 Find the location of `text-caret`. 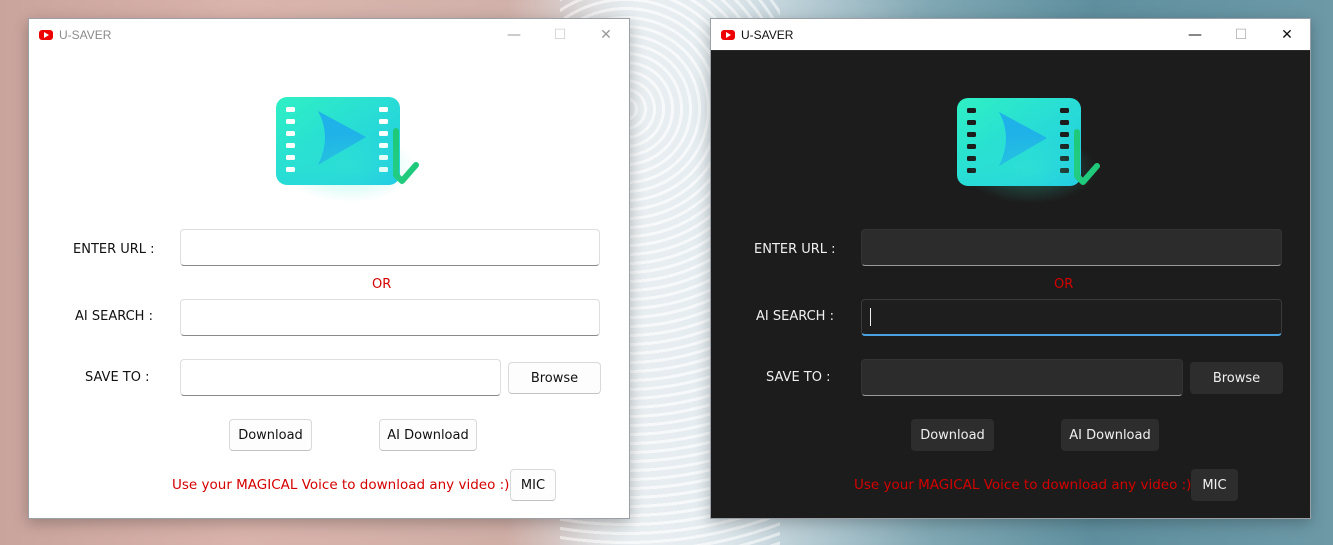

text-caret is located at coordinates (870, 317).